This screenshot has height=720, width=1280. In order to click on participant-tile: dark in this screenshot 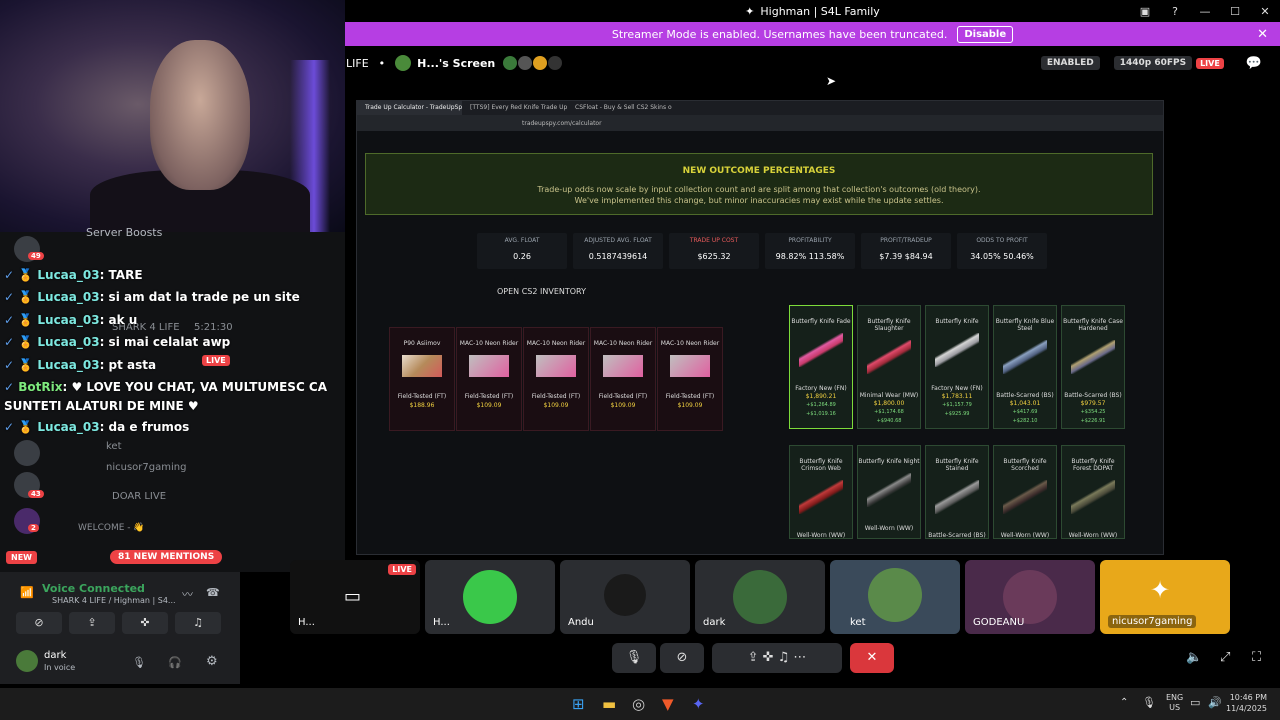, I will do `click(760, 597)`.